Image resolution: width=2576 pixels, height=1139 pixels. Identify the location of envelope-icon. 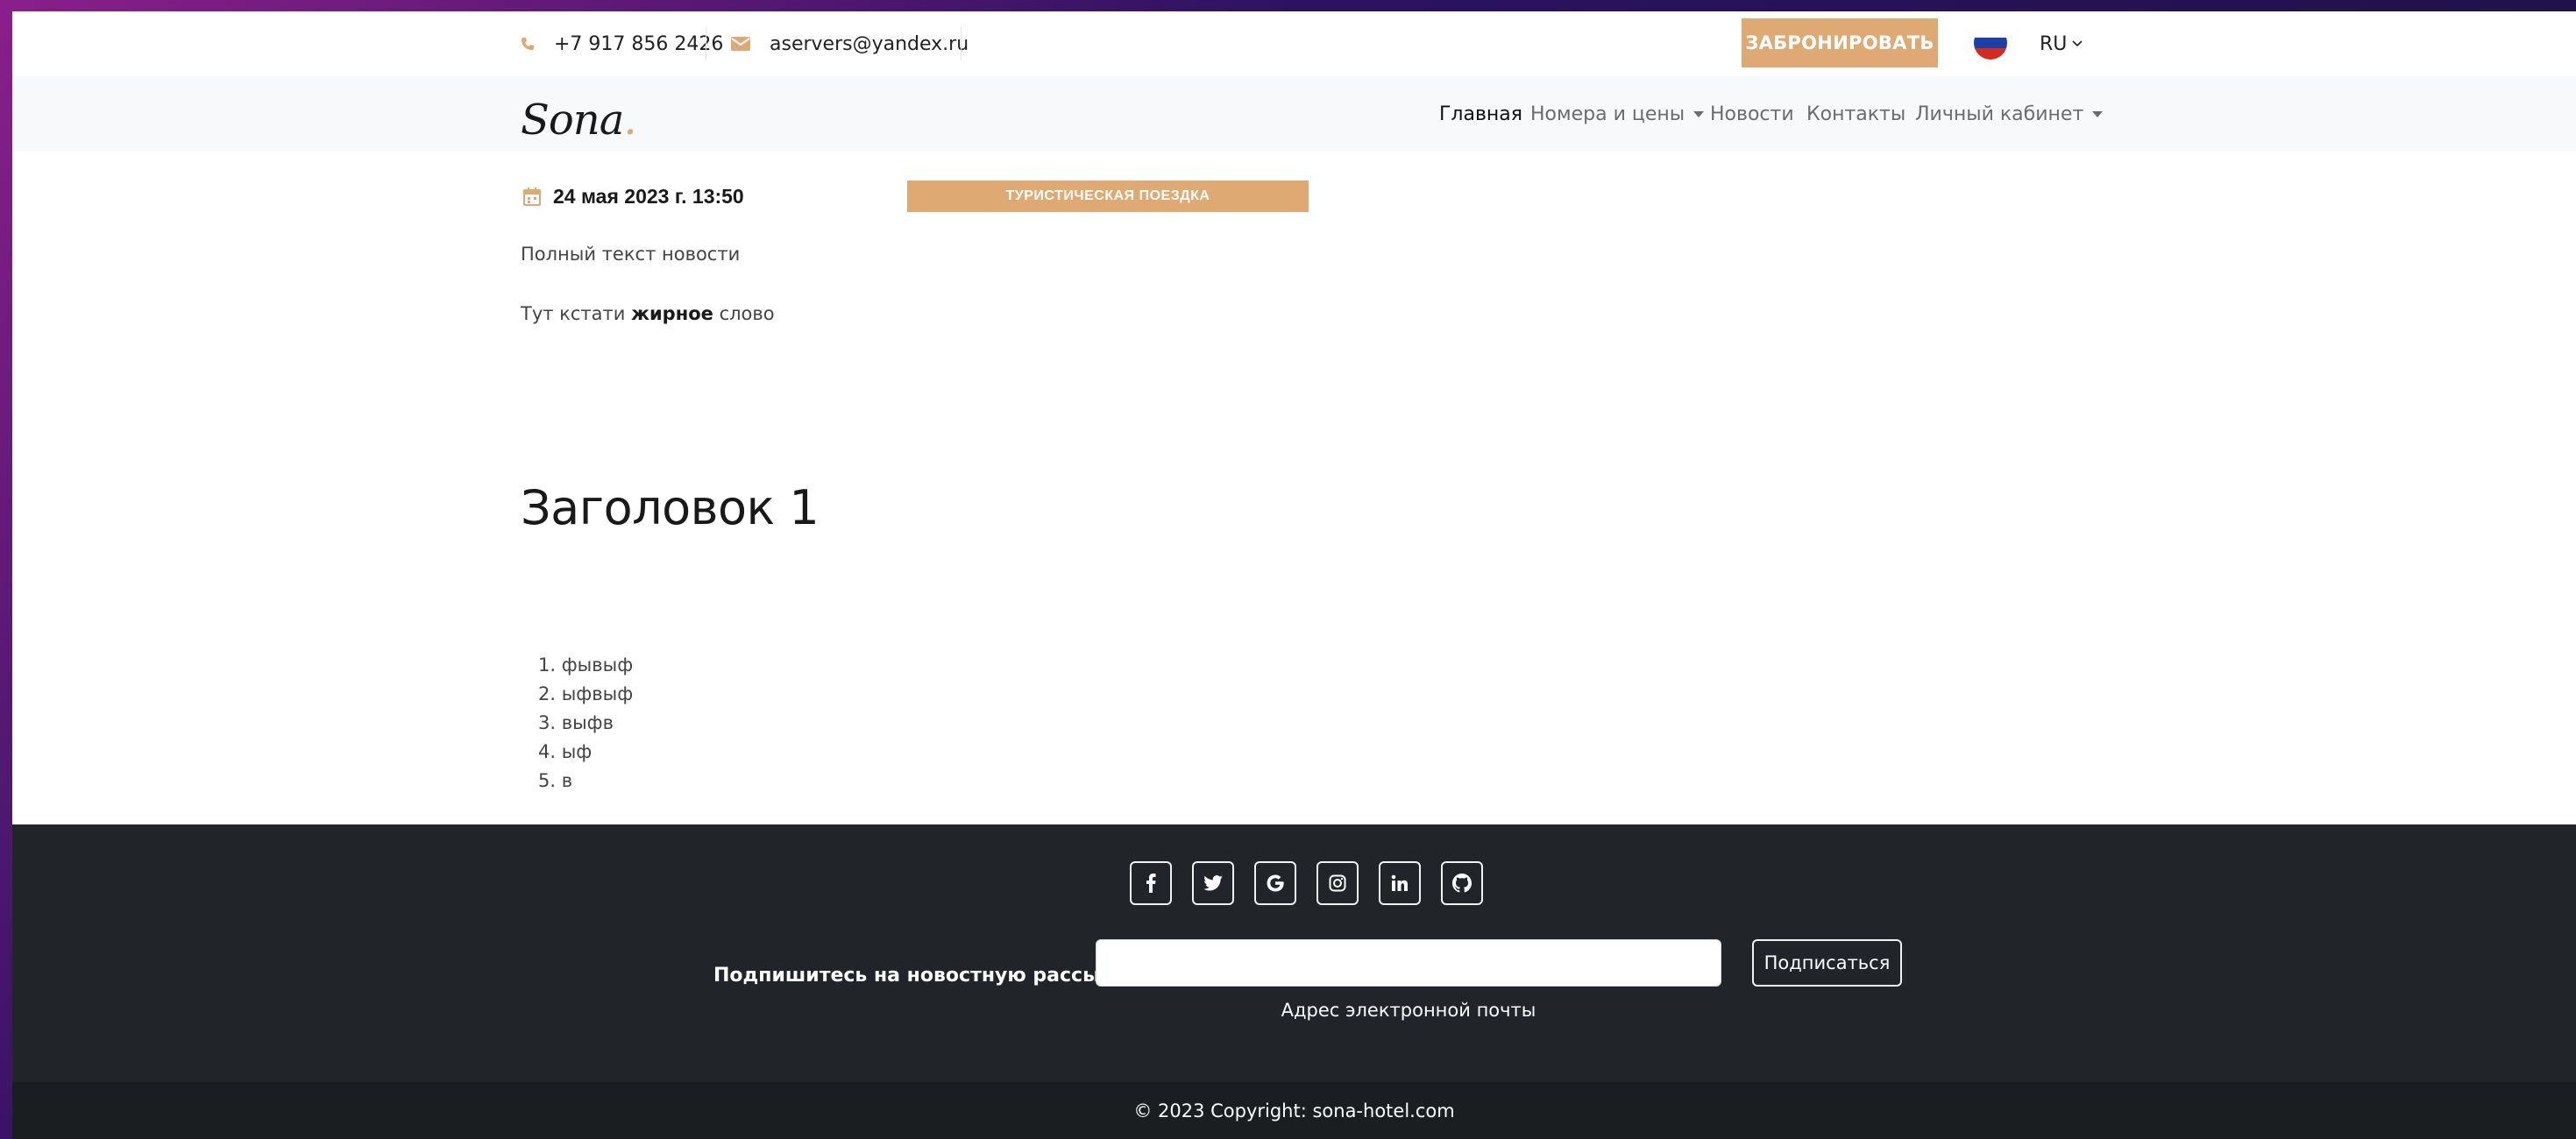
(740, 44).